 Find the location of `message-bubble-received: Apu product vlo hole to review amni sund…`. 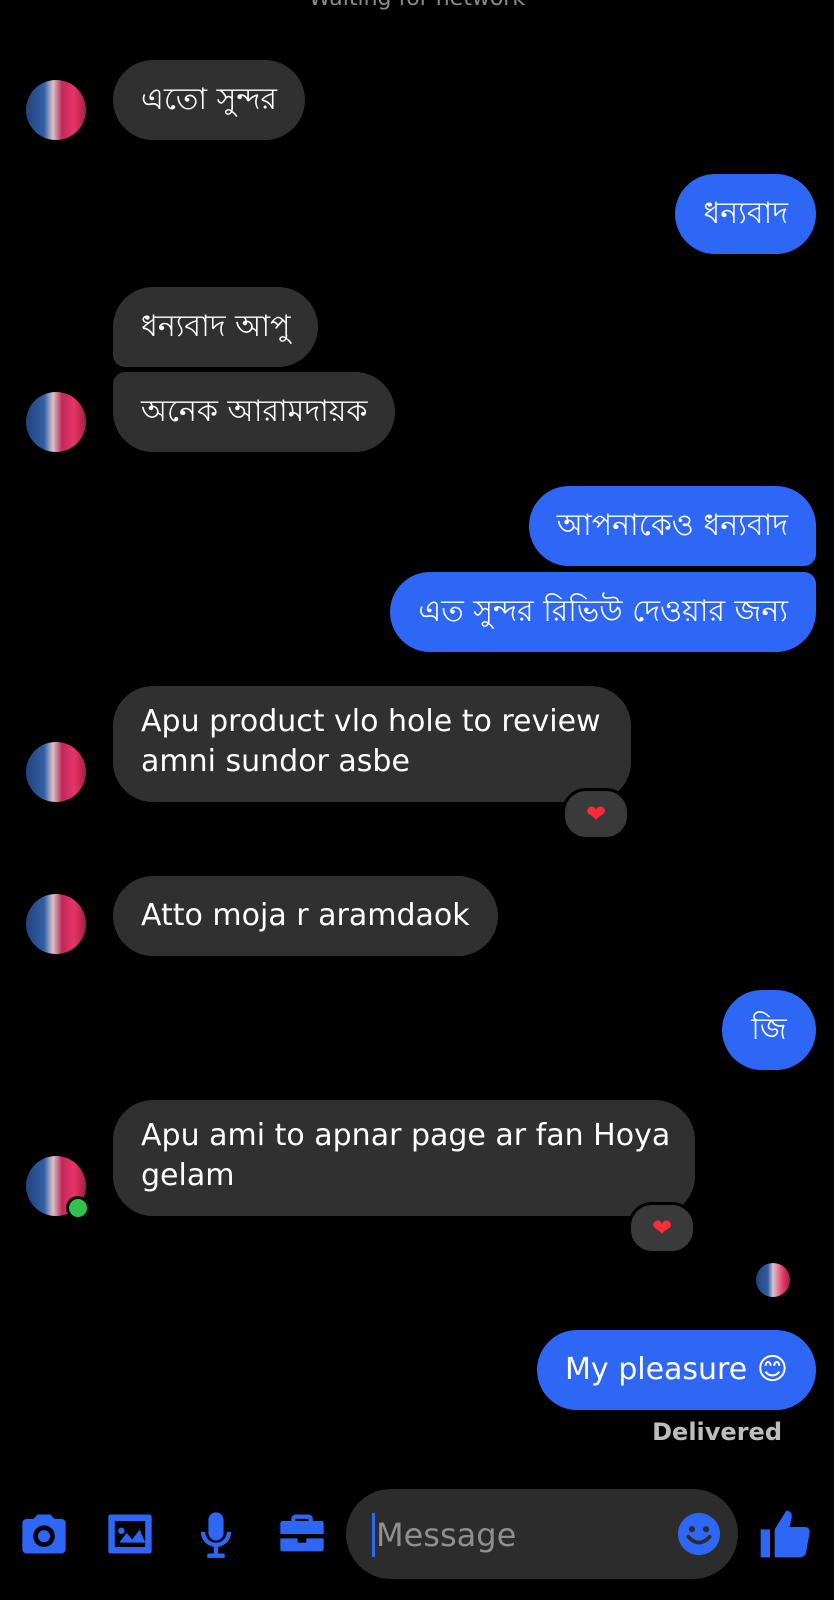

message-bubble-received: Apu product vlo hole to review amni sund… is located at coordinates (372, 744).